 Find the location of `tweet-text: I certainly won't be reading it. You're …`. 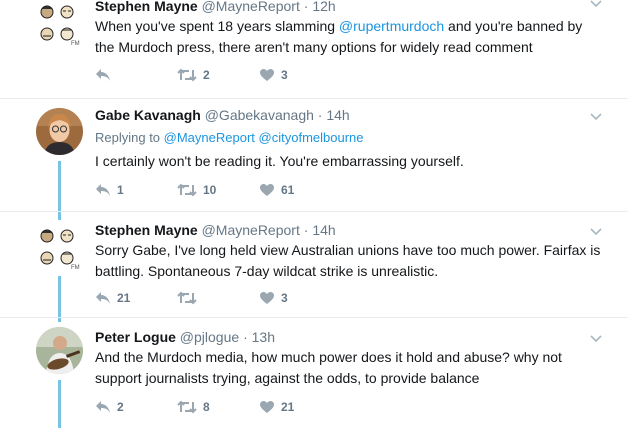

tweet-text: I certainly won't be reading it. You're … is located at coordinates (279, 161).